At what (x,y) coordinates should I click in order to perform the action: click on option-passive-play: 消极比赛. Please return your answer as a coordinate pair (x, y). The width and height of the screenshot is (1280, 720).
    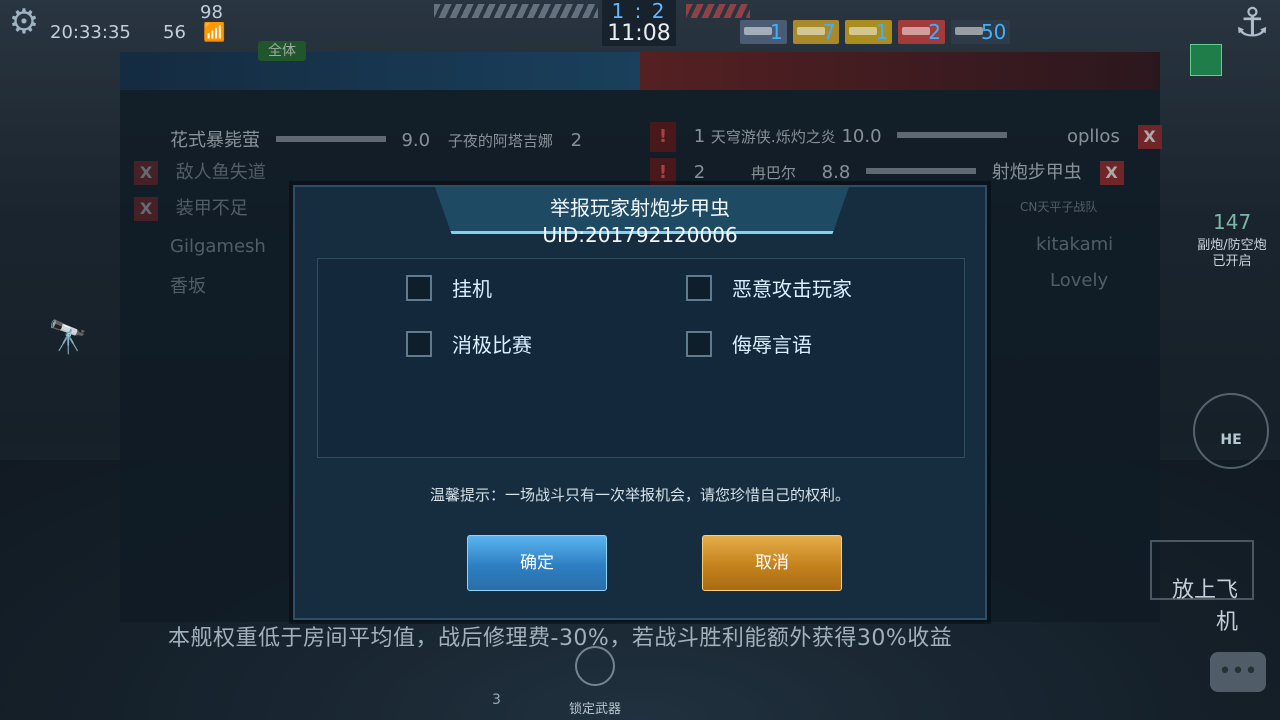
    Looking at the image, I should click on (469, 343).